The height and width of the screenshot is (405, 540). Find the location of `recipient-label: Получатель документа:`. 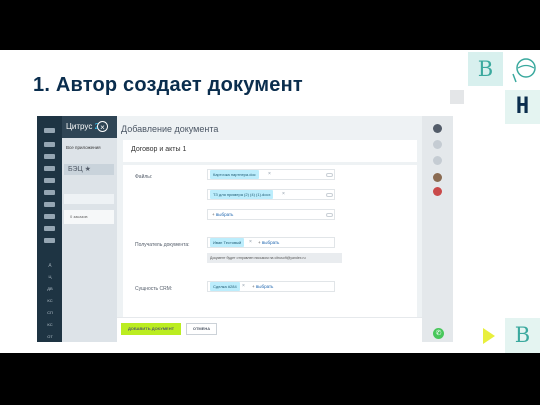

recipient-label: Получатель документа: is located at coordinates (162, 245).